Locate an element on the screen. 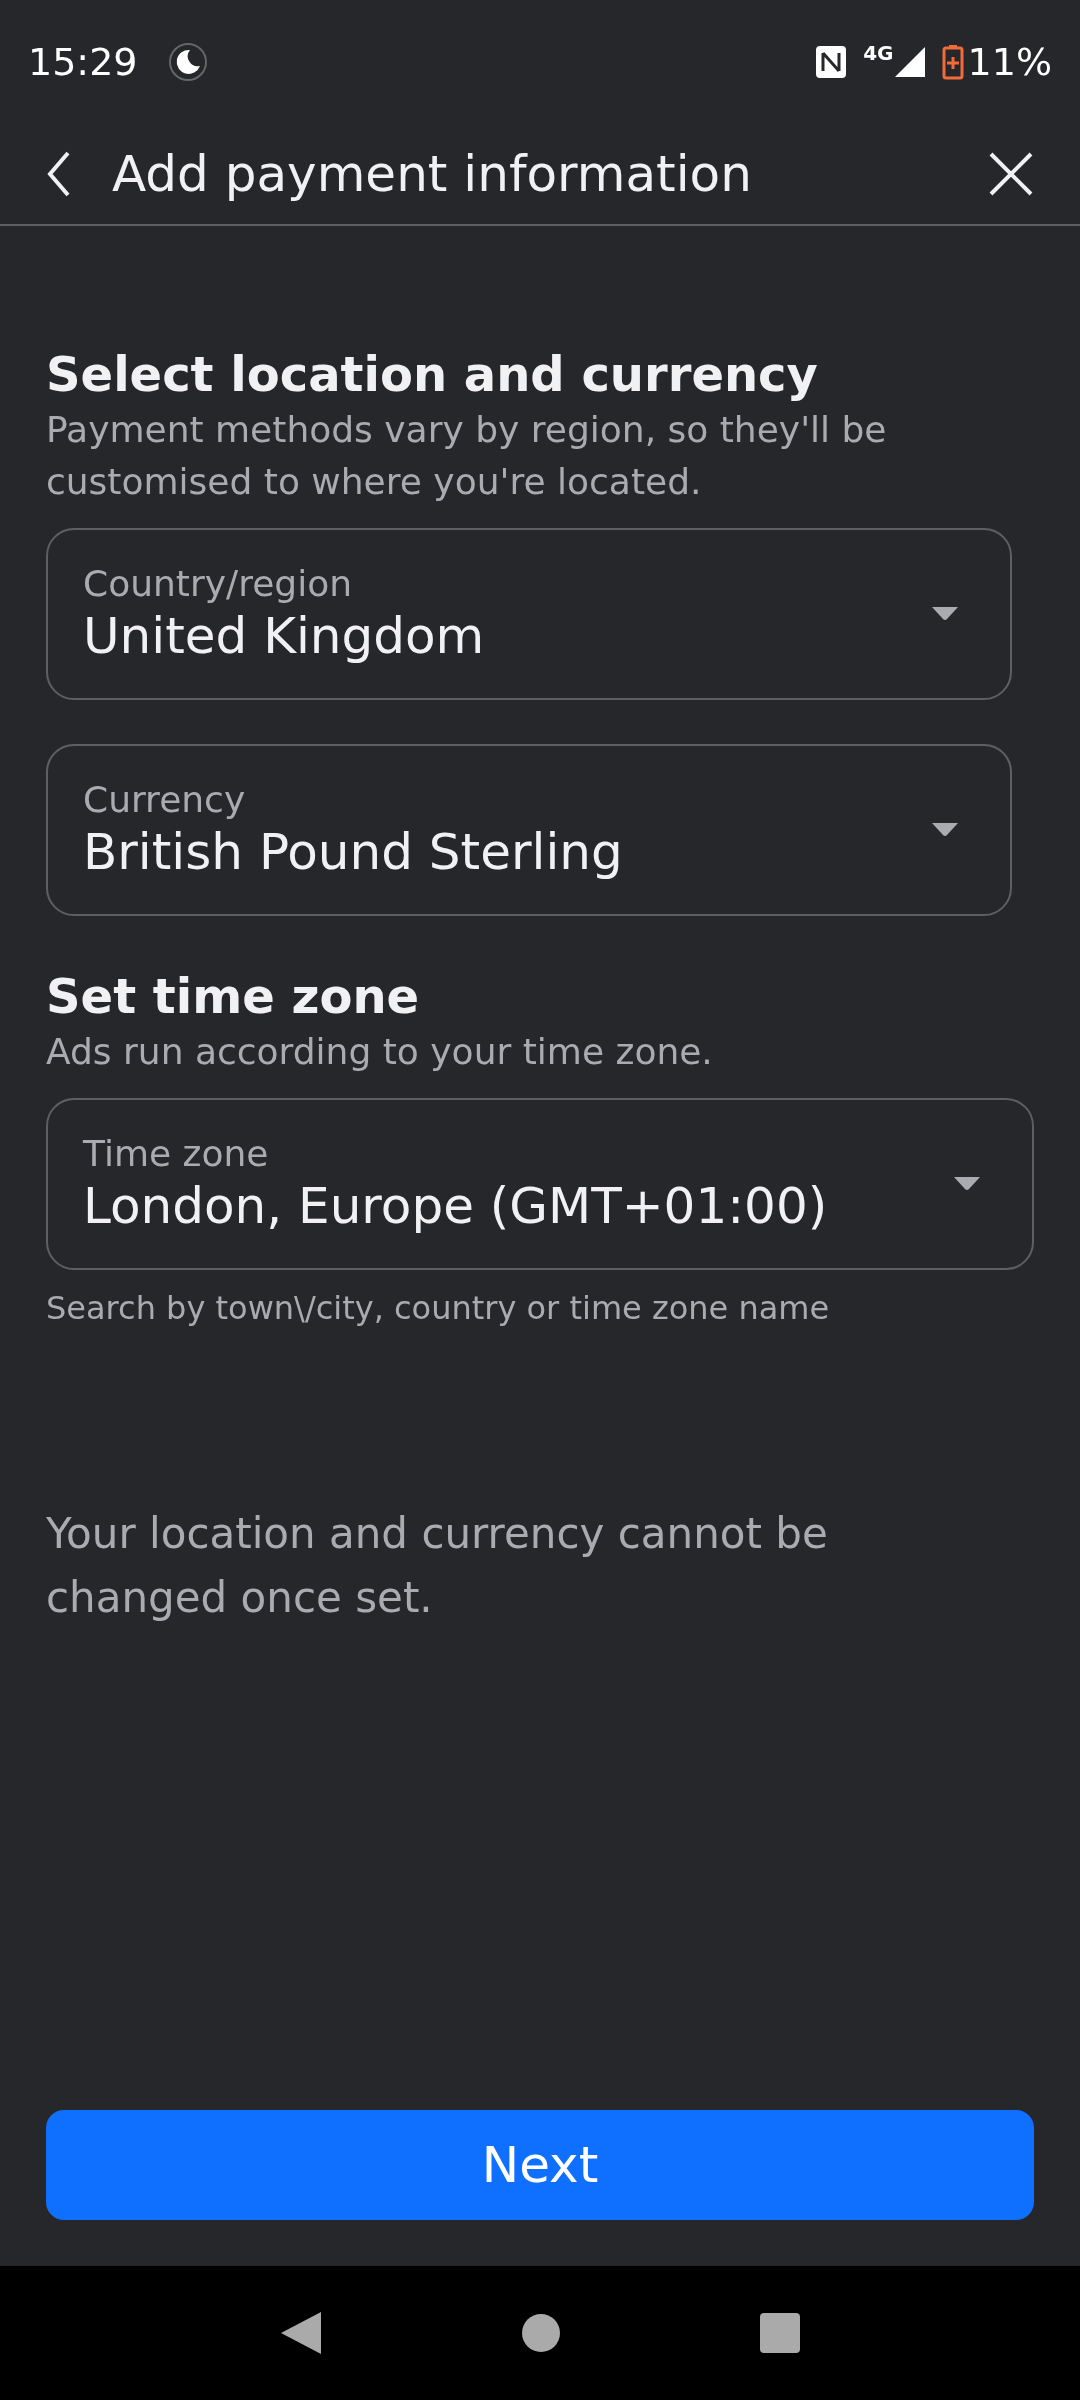 This screenshot has width=1080, height=2400. dropdown-field: Currency British Pound Sterling is located at coordinates (529, 830).